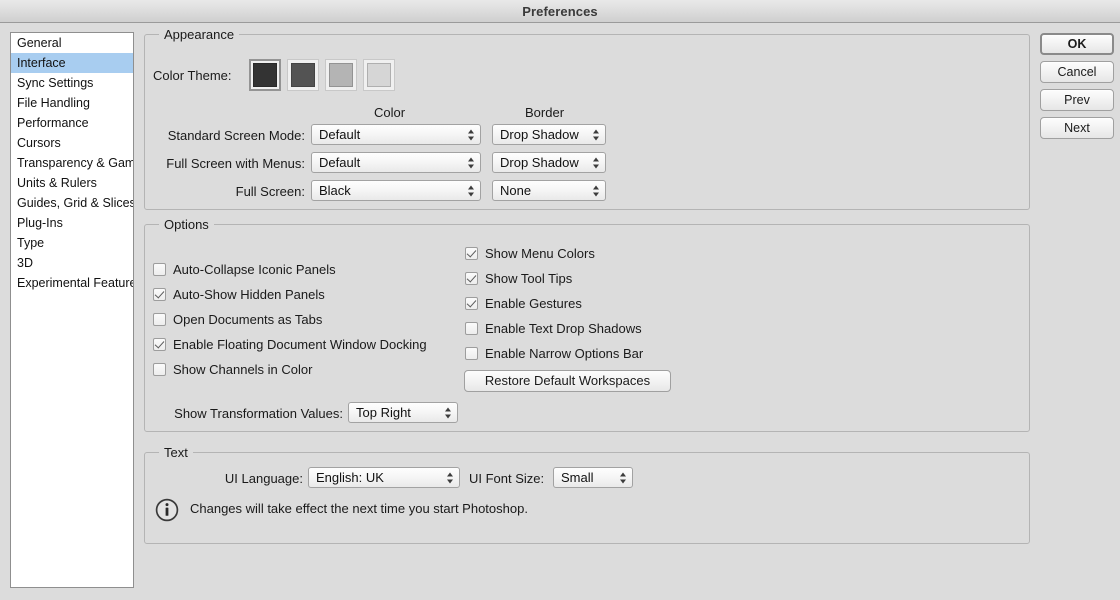 This screenshot has width=1120, height=600. Describe the element at coordinates (545, 112) in the screenshot. I see `column-header-border: Border` at that location.